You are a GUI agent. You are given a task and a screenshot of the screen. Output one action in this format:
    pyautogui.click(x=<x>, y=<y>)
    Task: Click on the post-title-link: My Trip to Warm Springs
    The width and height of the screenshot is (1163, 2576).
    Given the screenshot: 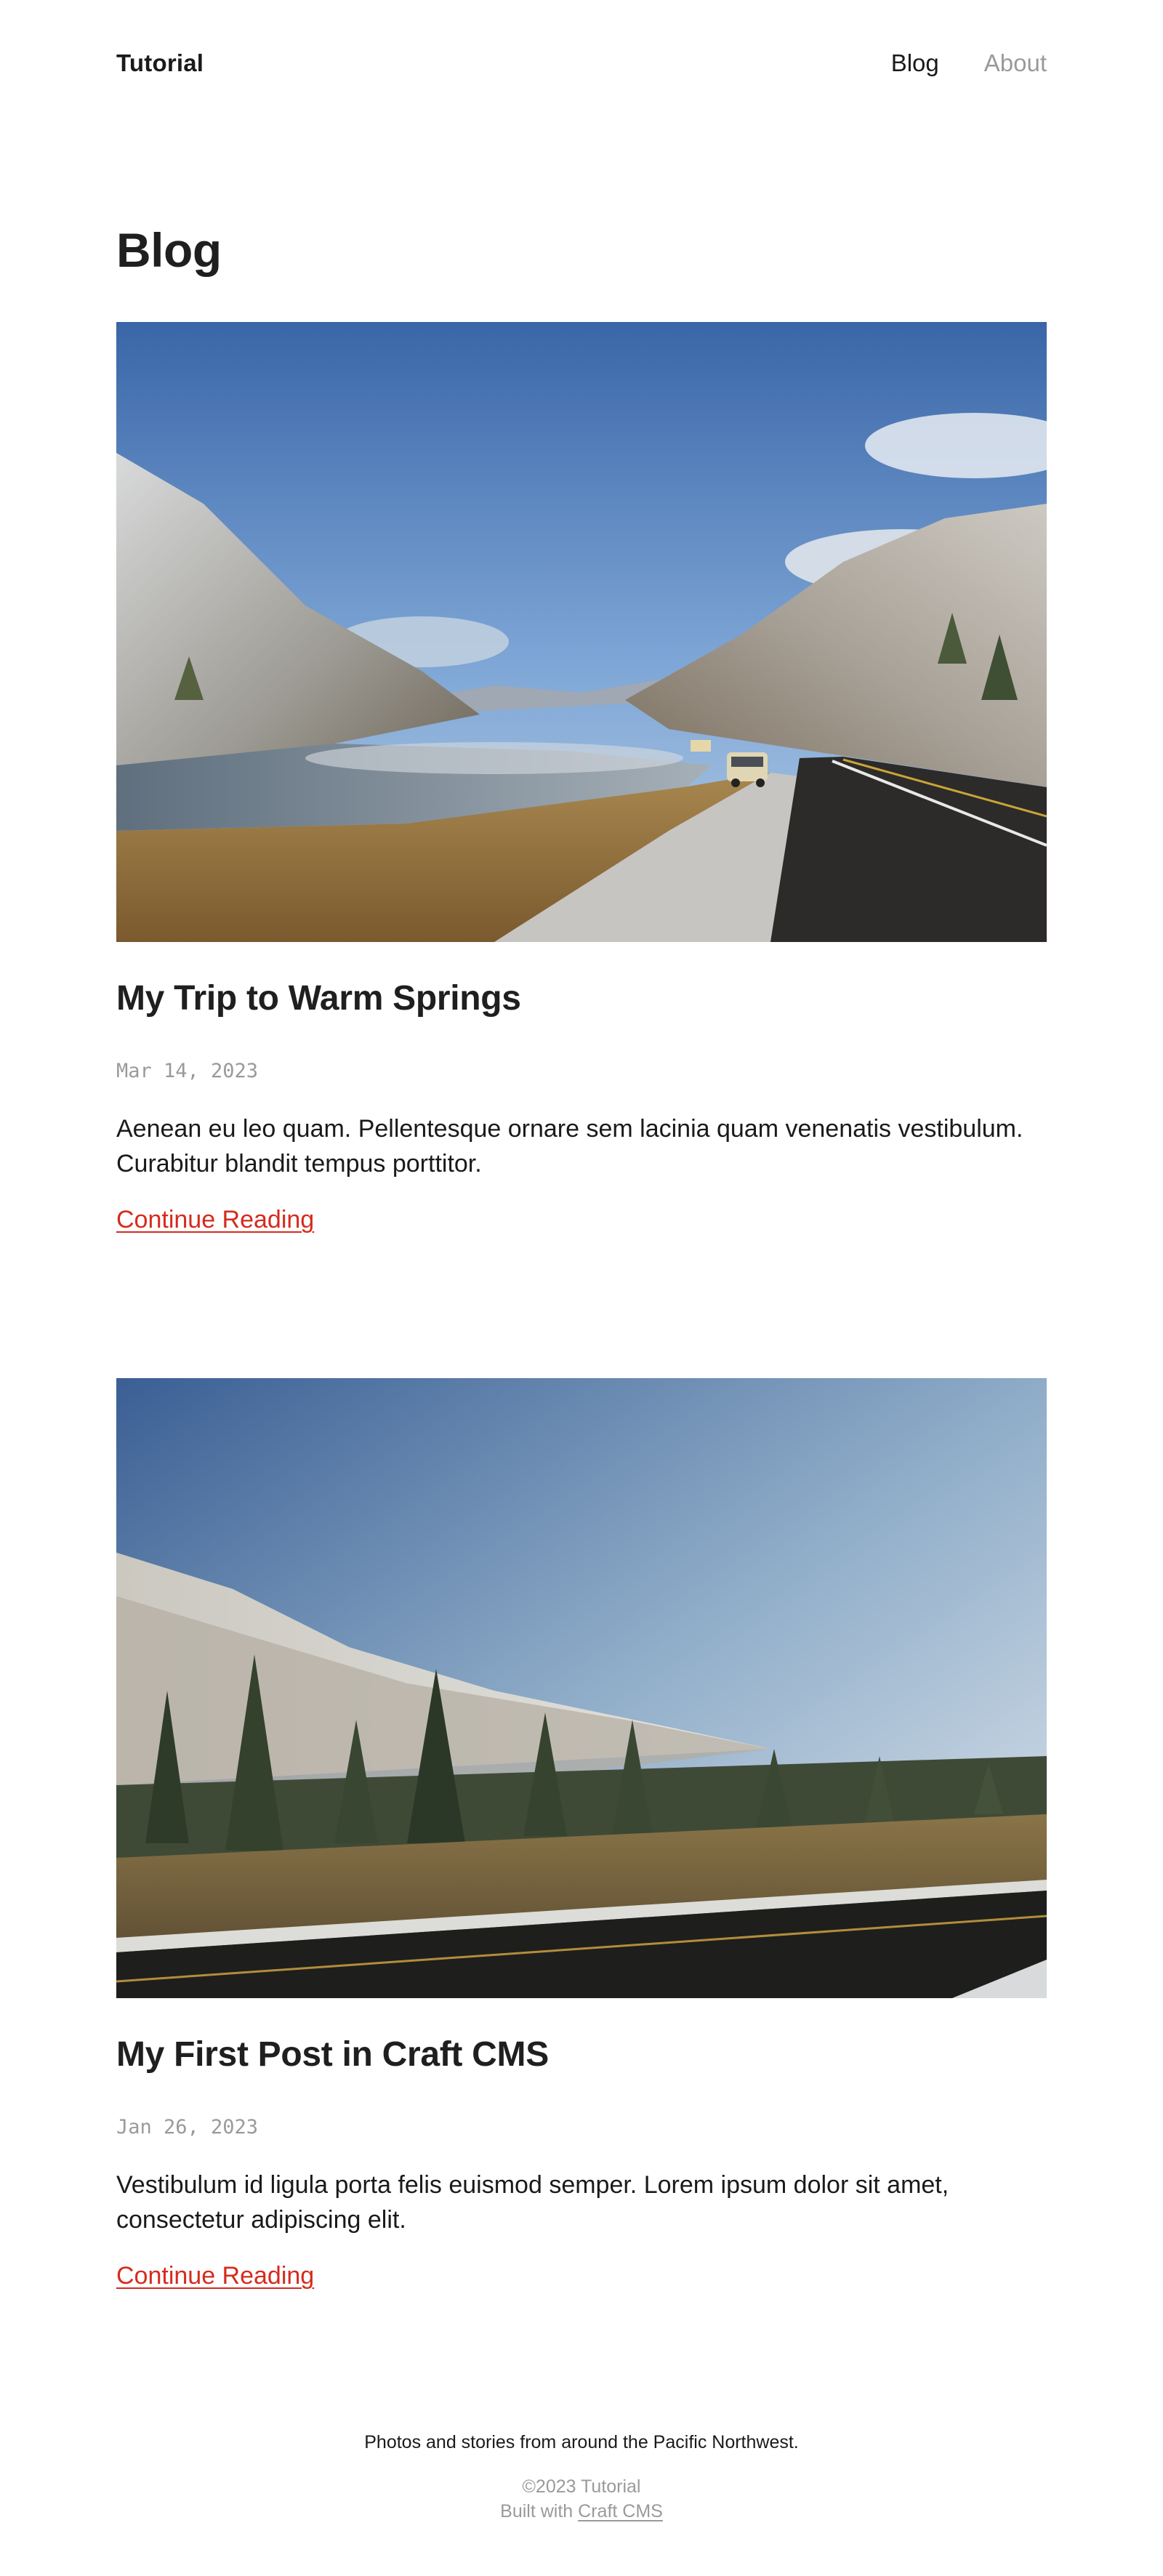 What is the action you would take?
    pyautogui.click(x=318, y=998)
    